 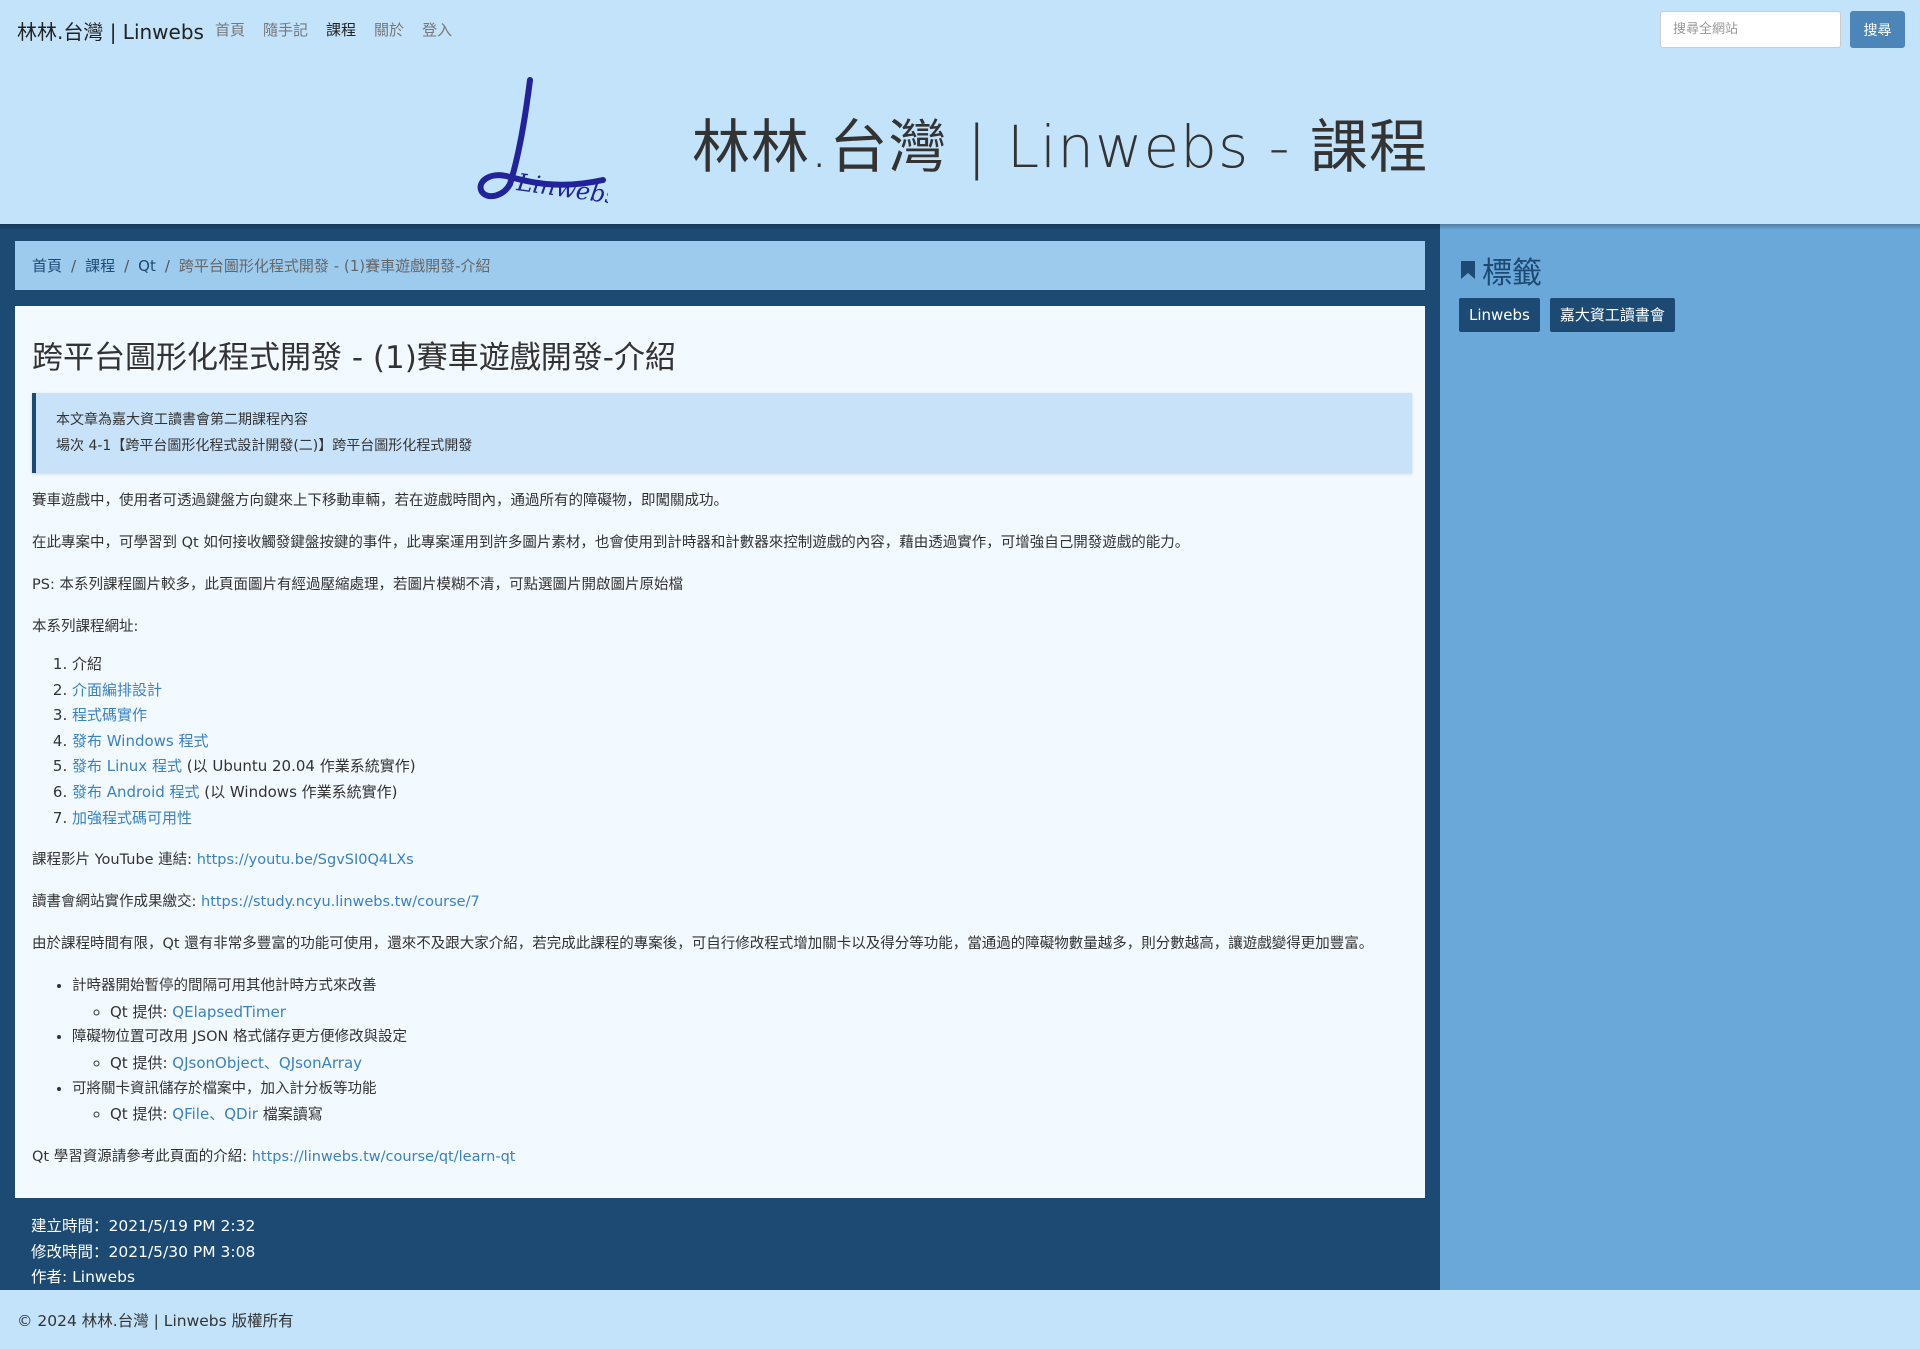 I want to click on list-item: 發布 Linux 程式 (以 Ubuntu 20.04 作業系統實作), so click(x=740, y=767).